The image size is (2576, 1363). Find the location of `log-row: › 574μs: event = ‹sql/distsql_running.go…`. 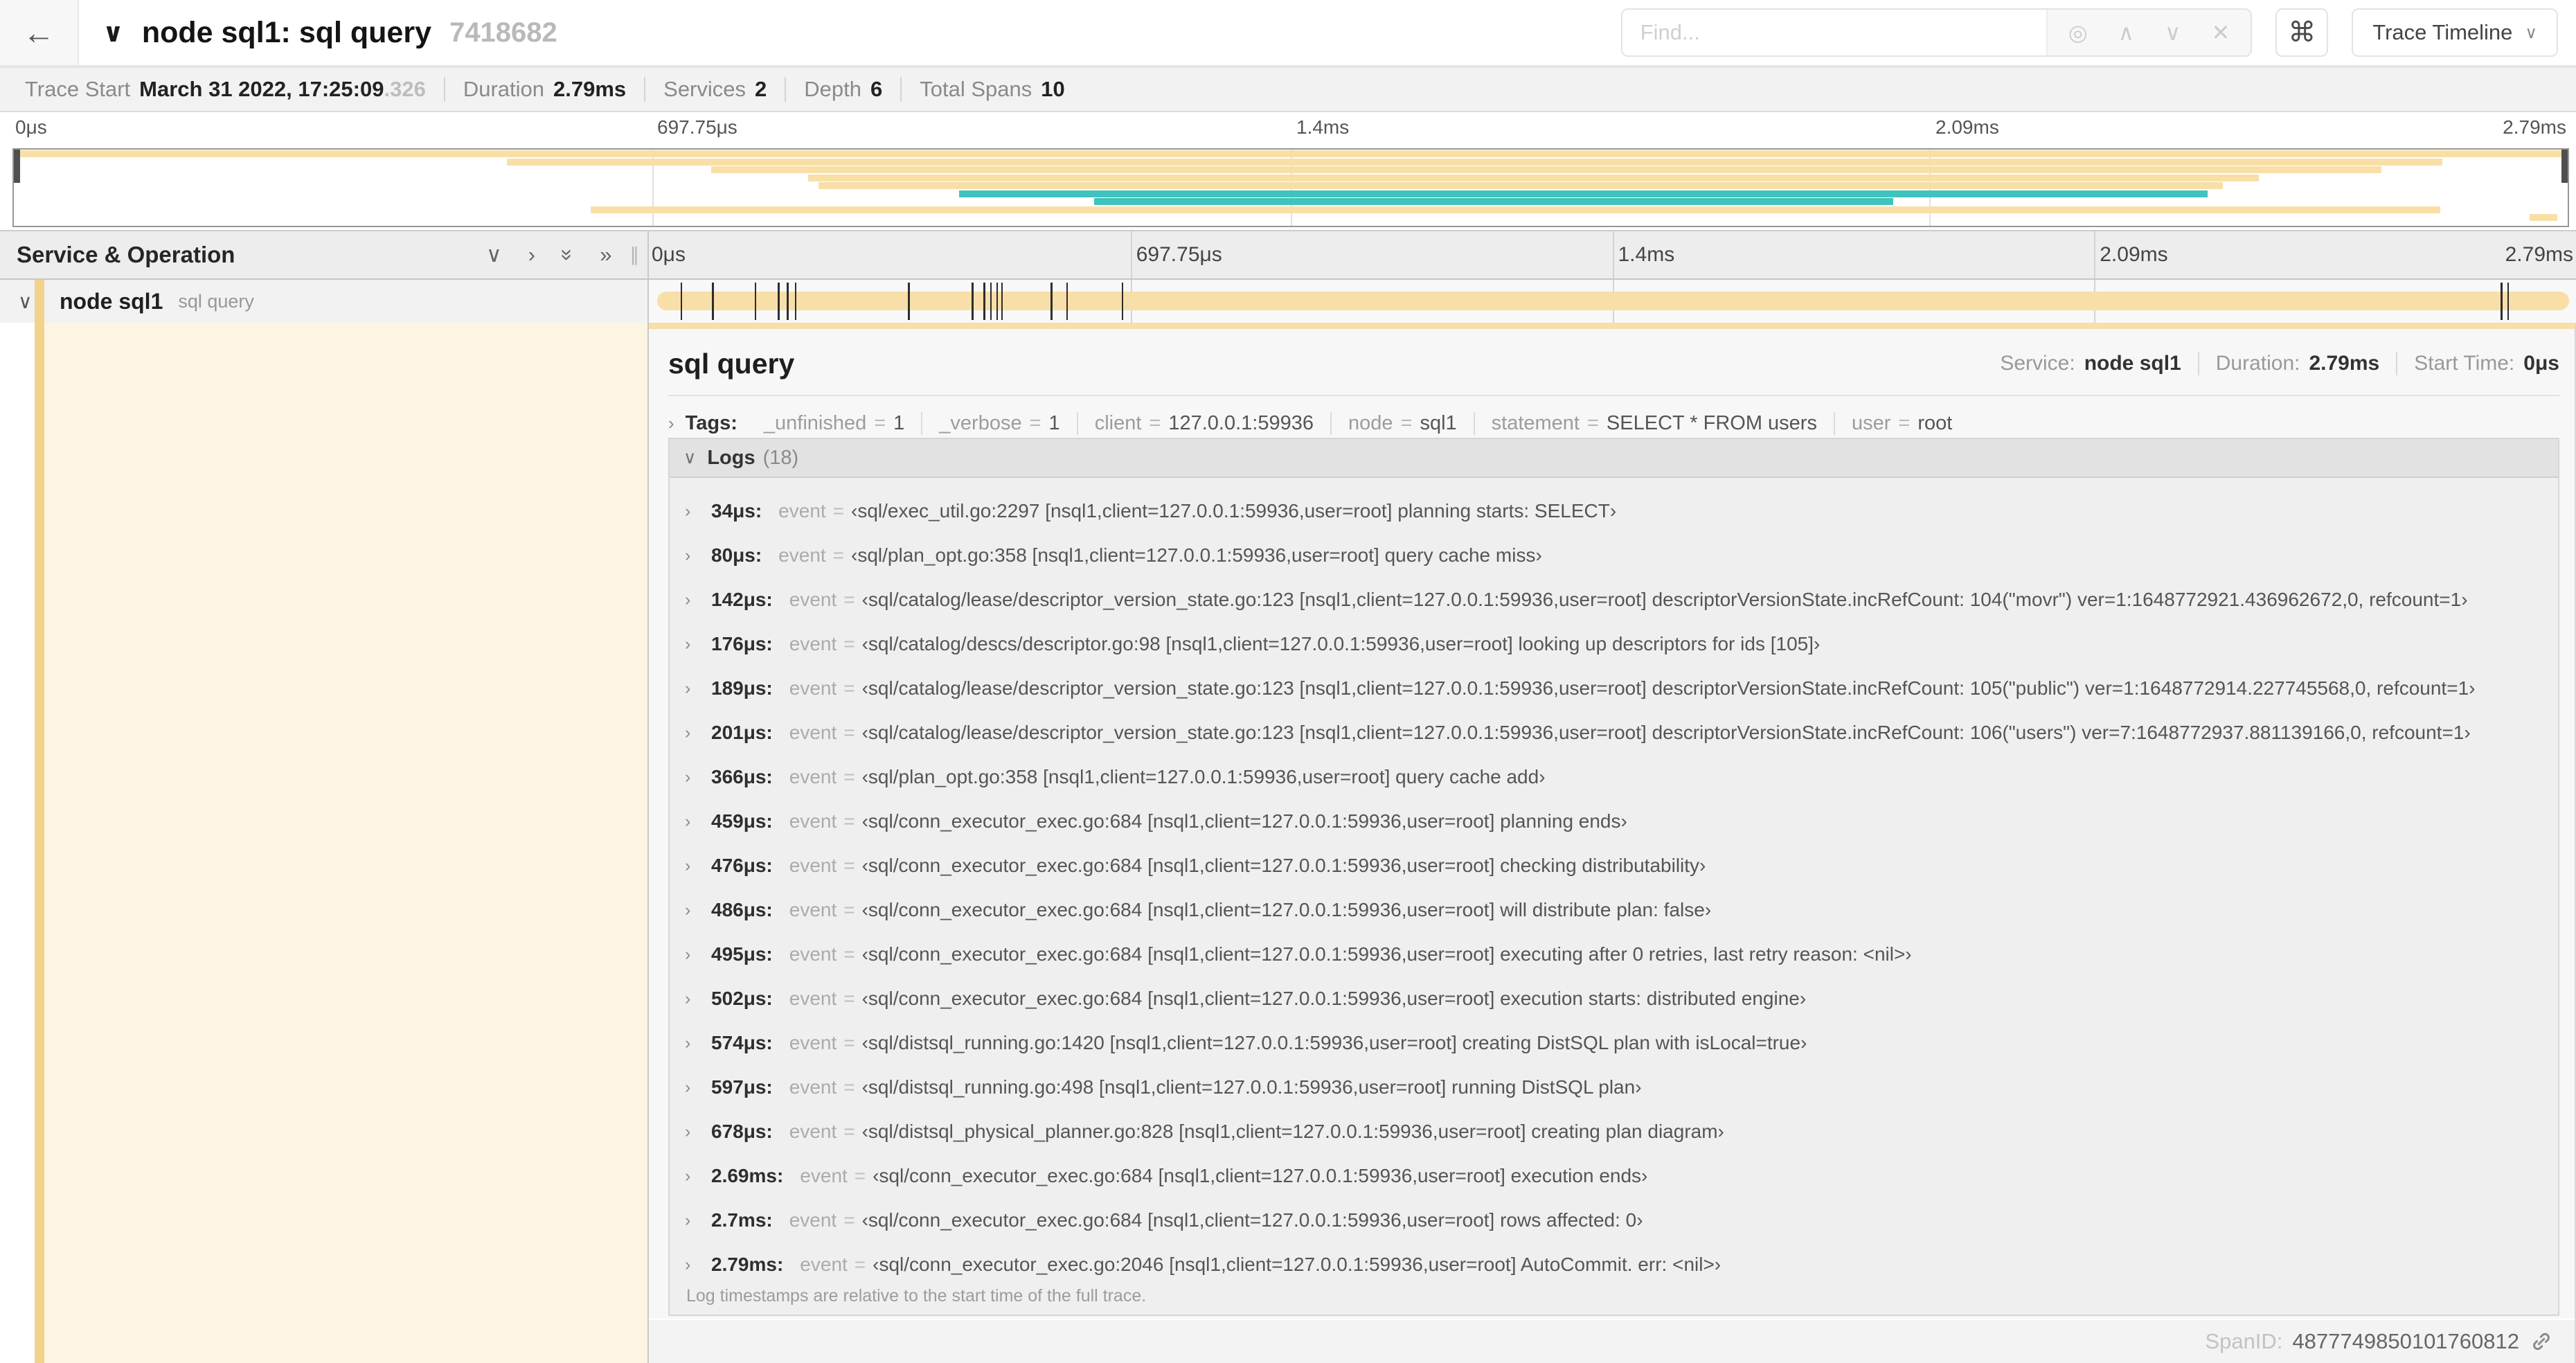

log-row: › 574μs: event = ‹sql/distsql_running.go… is located at coordinates (1614, 1043).